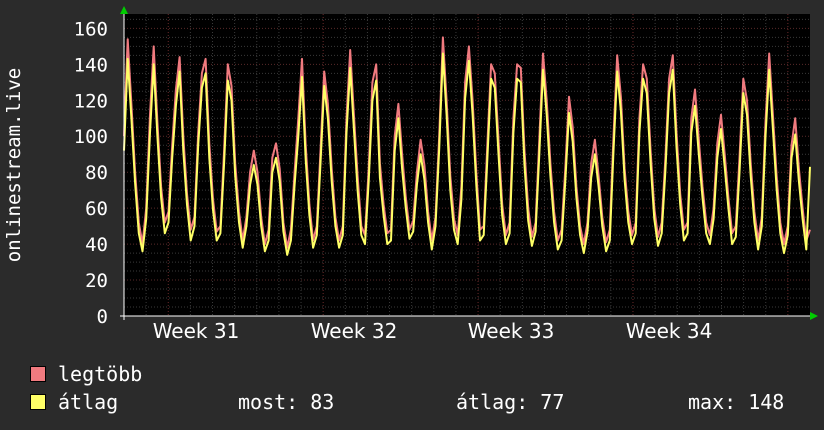 This screenshot has width=824, height=430. What do you see at coordinates (100, 374) in the screenshot?
I see `legend-label-max: legtöbb` at bounding box center [100, 374].